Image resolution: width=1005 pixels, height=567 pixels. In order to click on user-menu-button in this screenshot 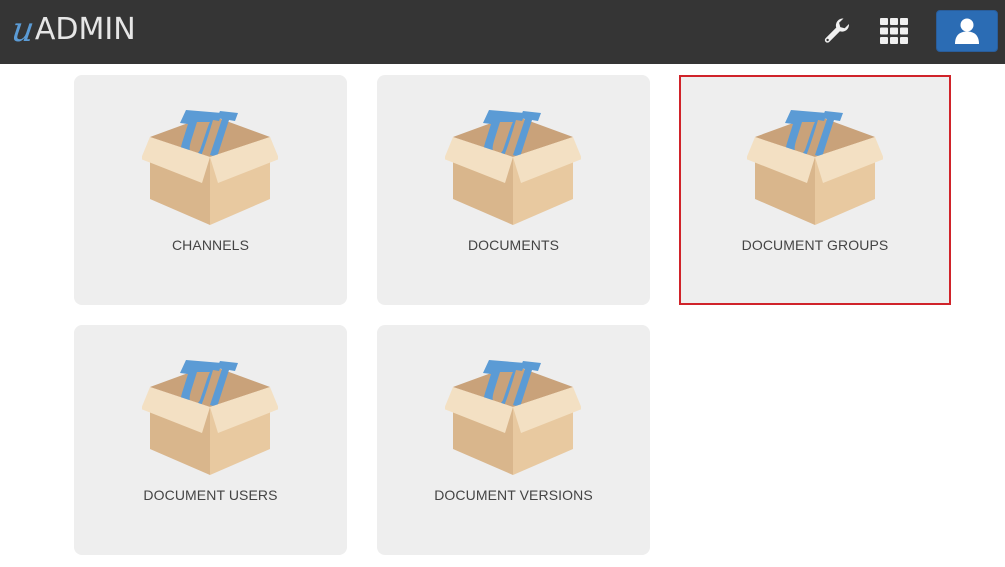, I will do `click(967, 31)`.